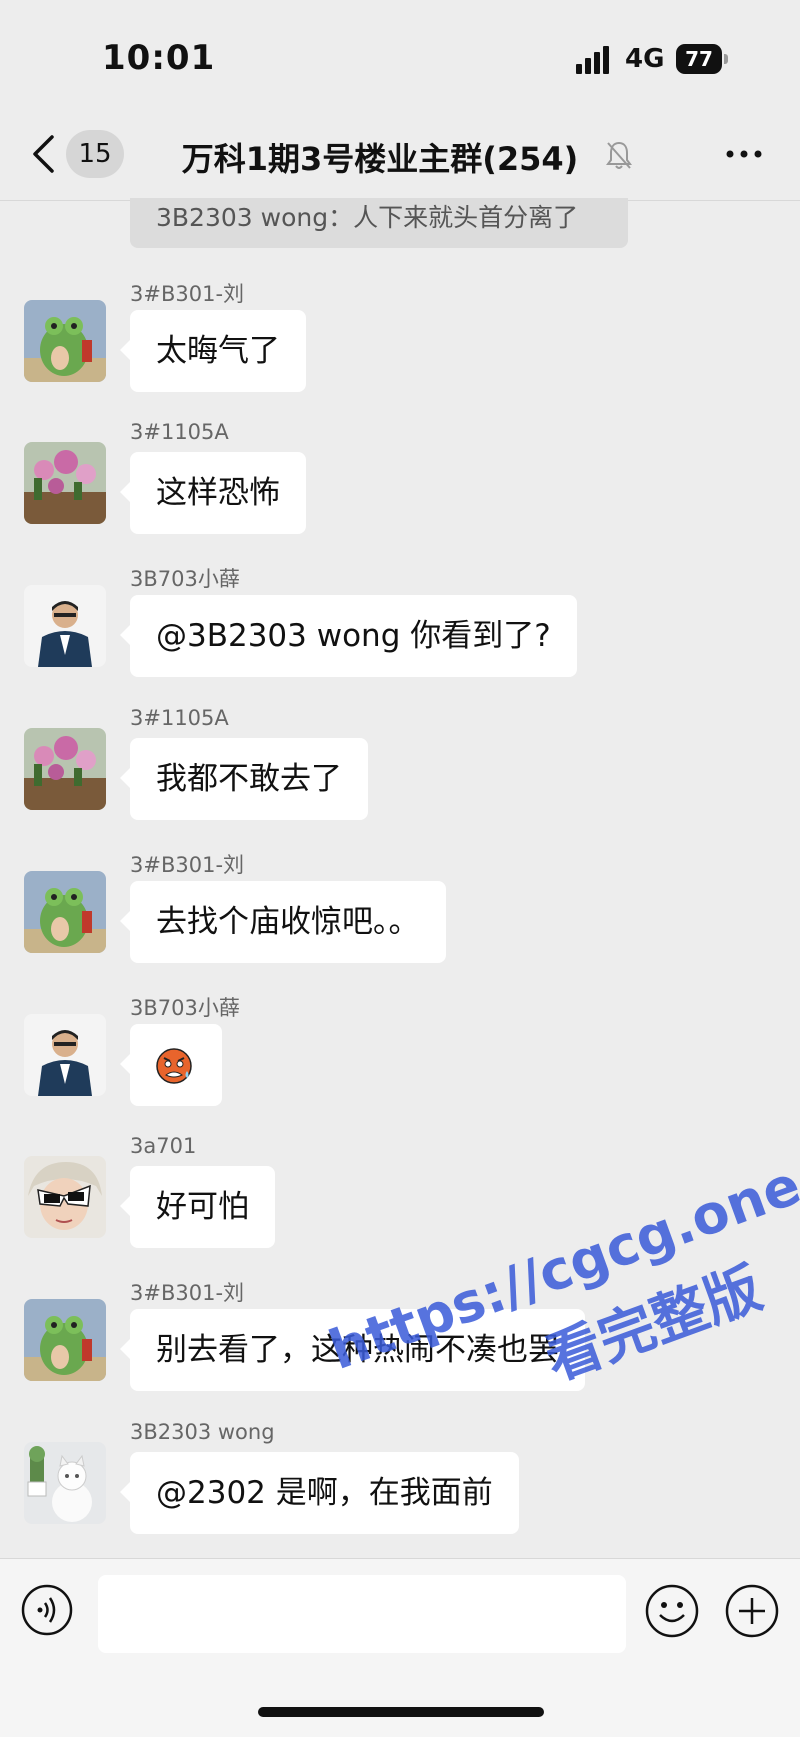  I want to click on scared-face-emoji, so click(174, 1066).